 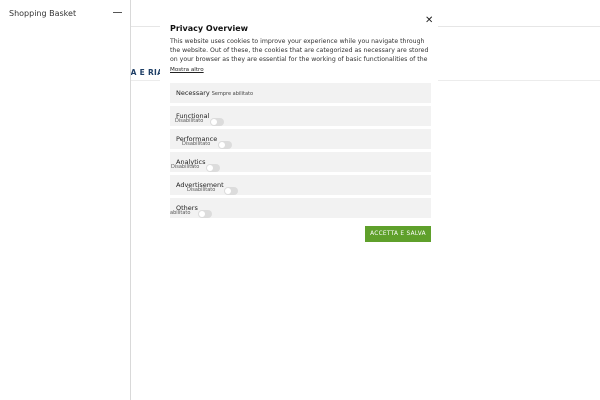 I want to click on show-more-link: Mostra altro, so click(x=187, y=70).